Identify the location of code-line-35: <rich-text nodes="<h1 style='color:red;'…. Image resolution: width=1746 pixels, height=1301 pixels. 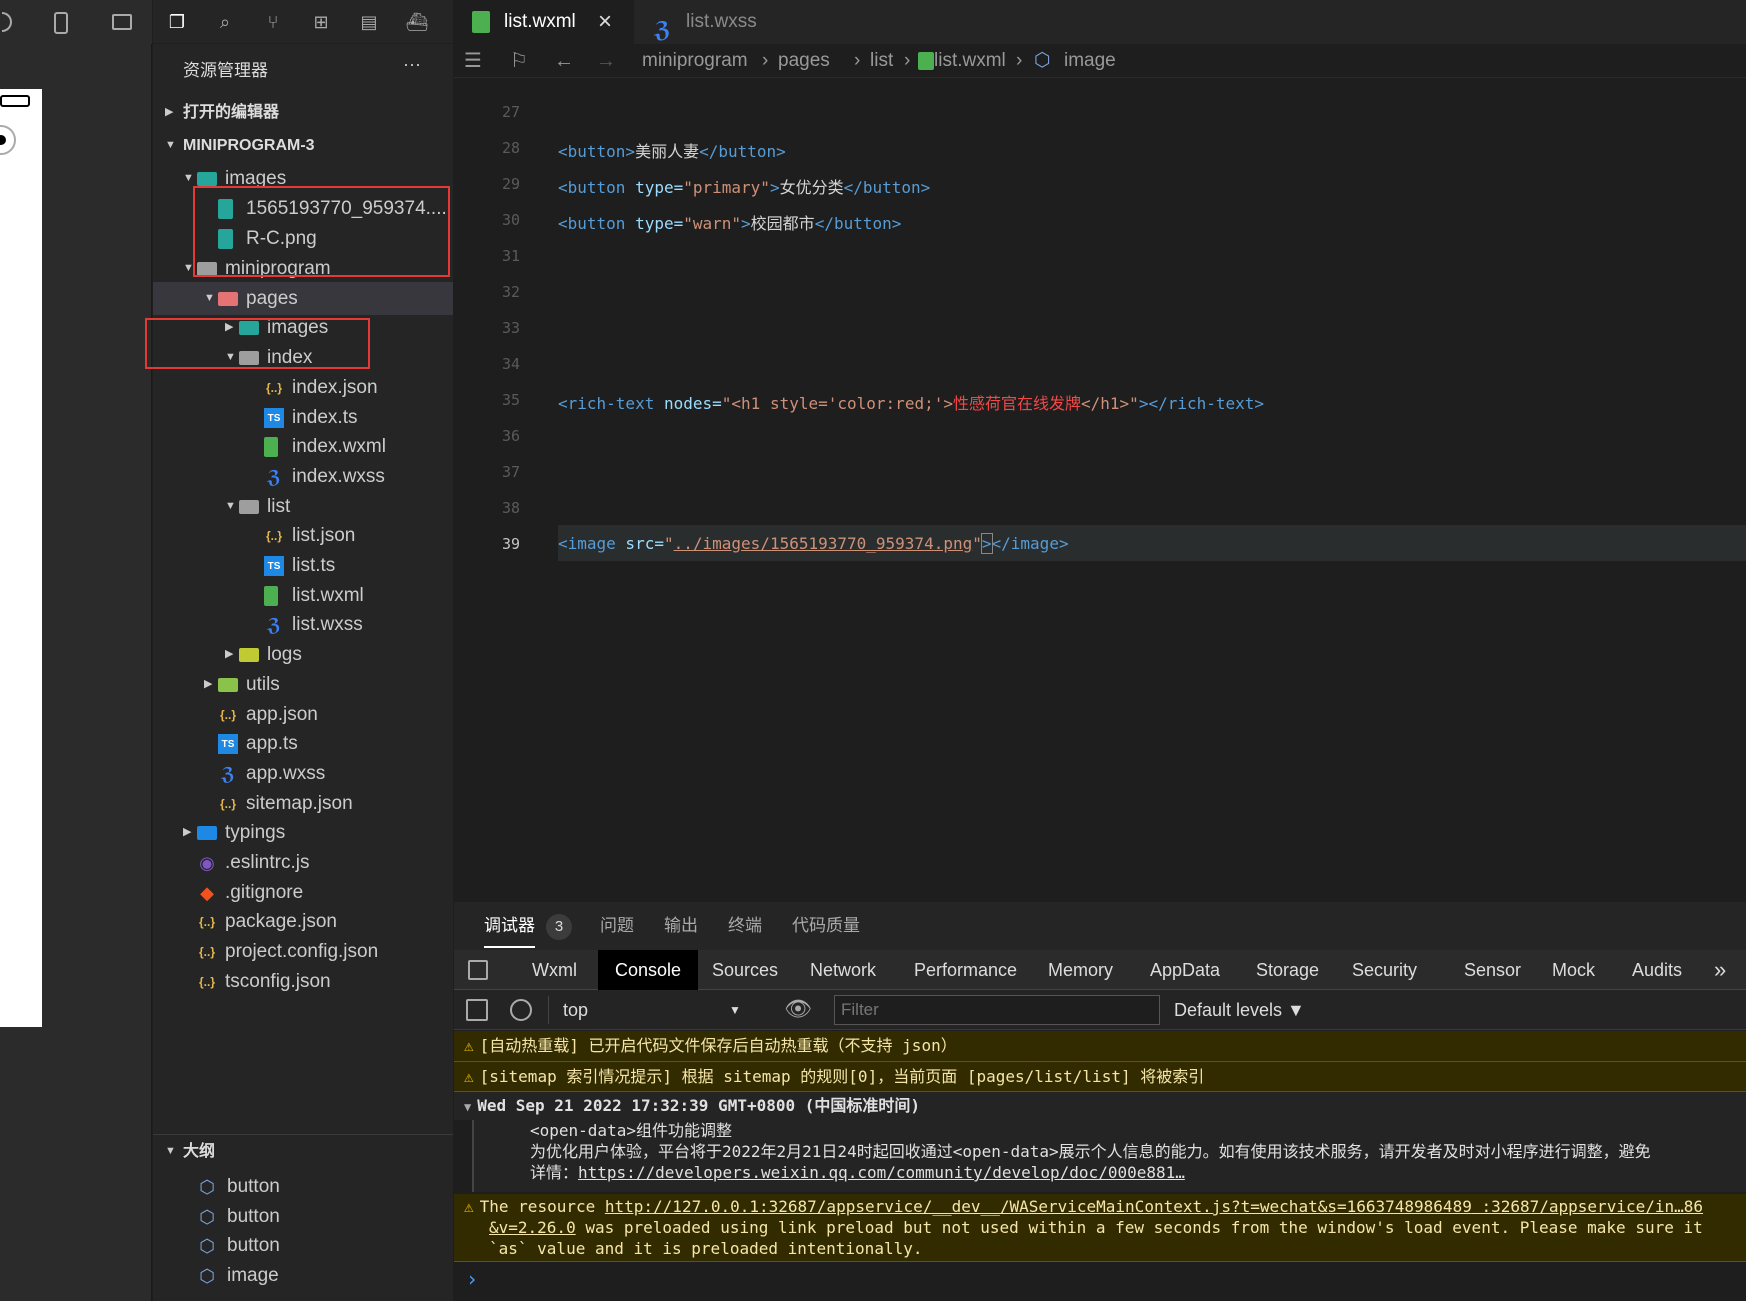
(911, 402).